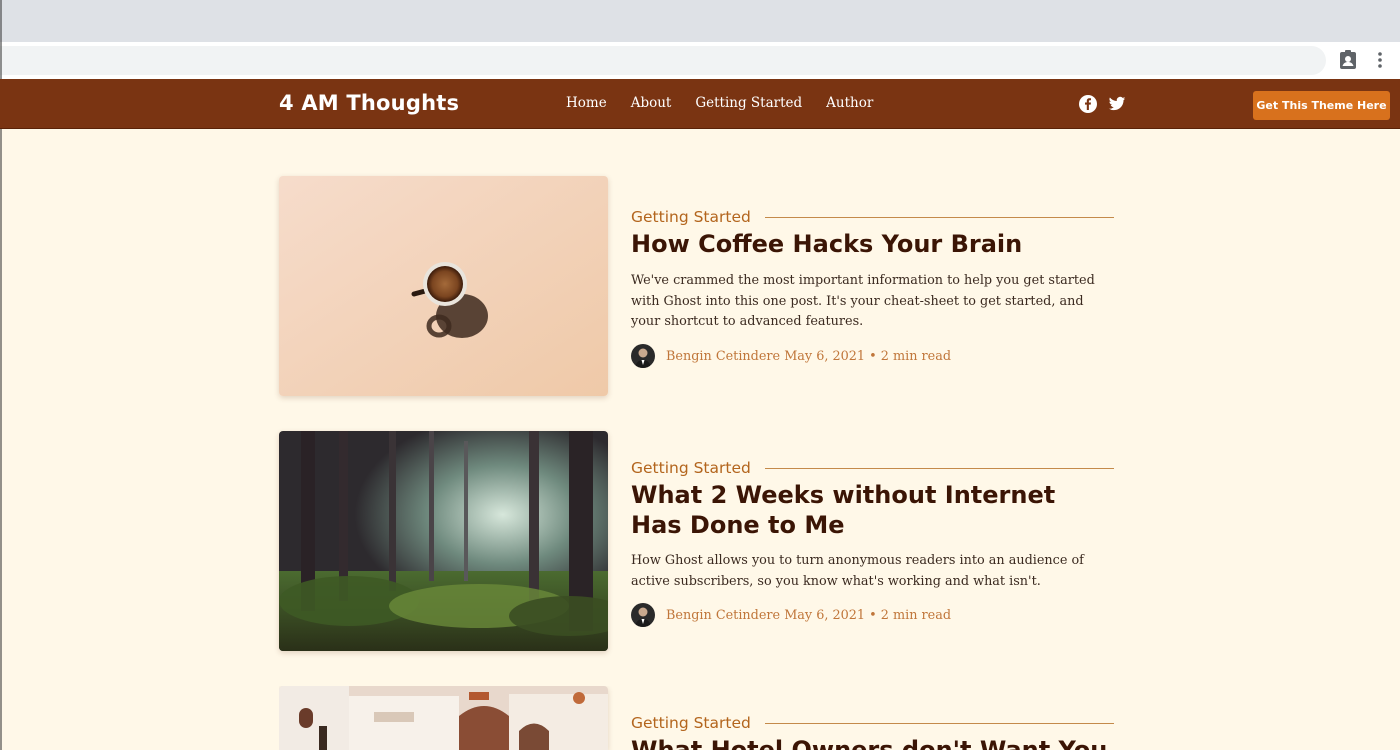 This screenshot has height=750, width=1400. I want to click on post-title: How Coffee Hacks Your Brain, so click(872, 244).